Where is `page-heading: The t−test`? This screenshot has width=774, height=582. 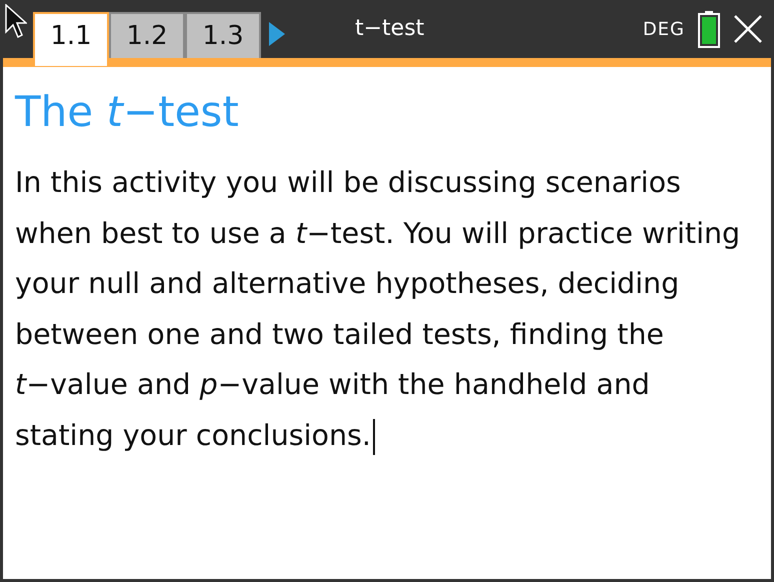 page-heading: The t−test is located at coordinates (127, 111).